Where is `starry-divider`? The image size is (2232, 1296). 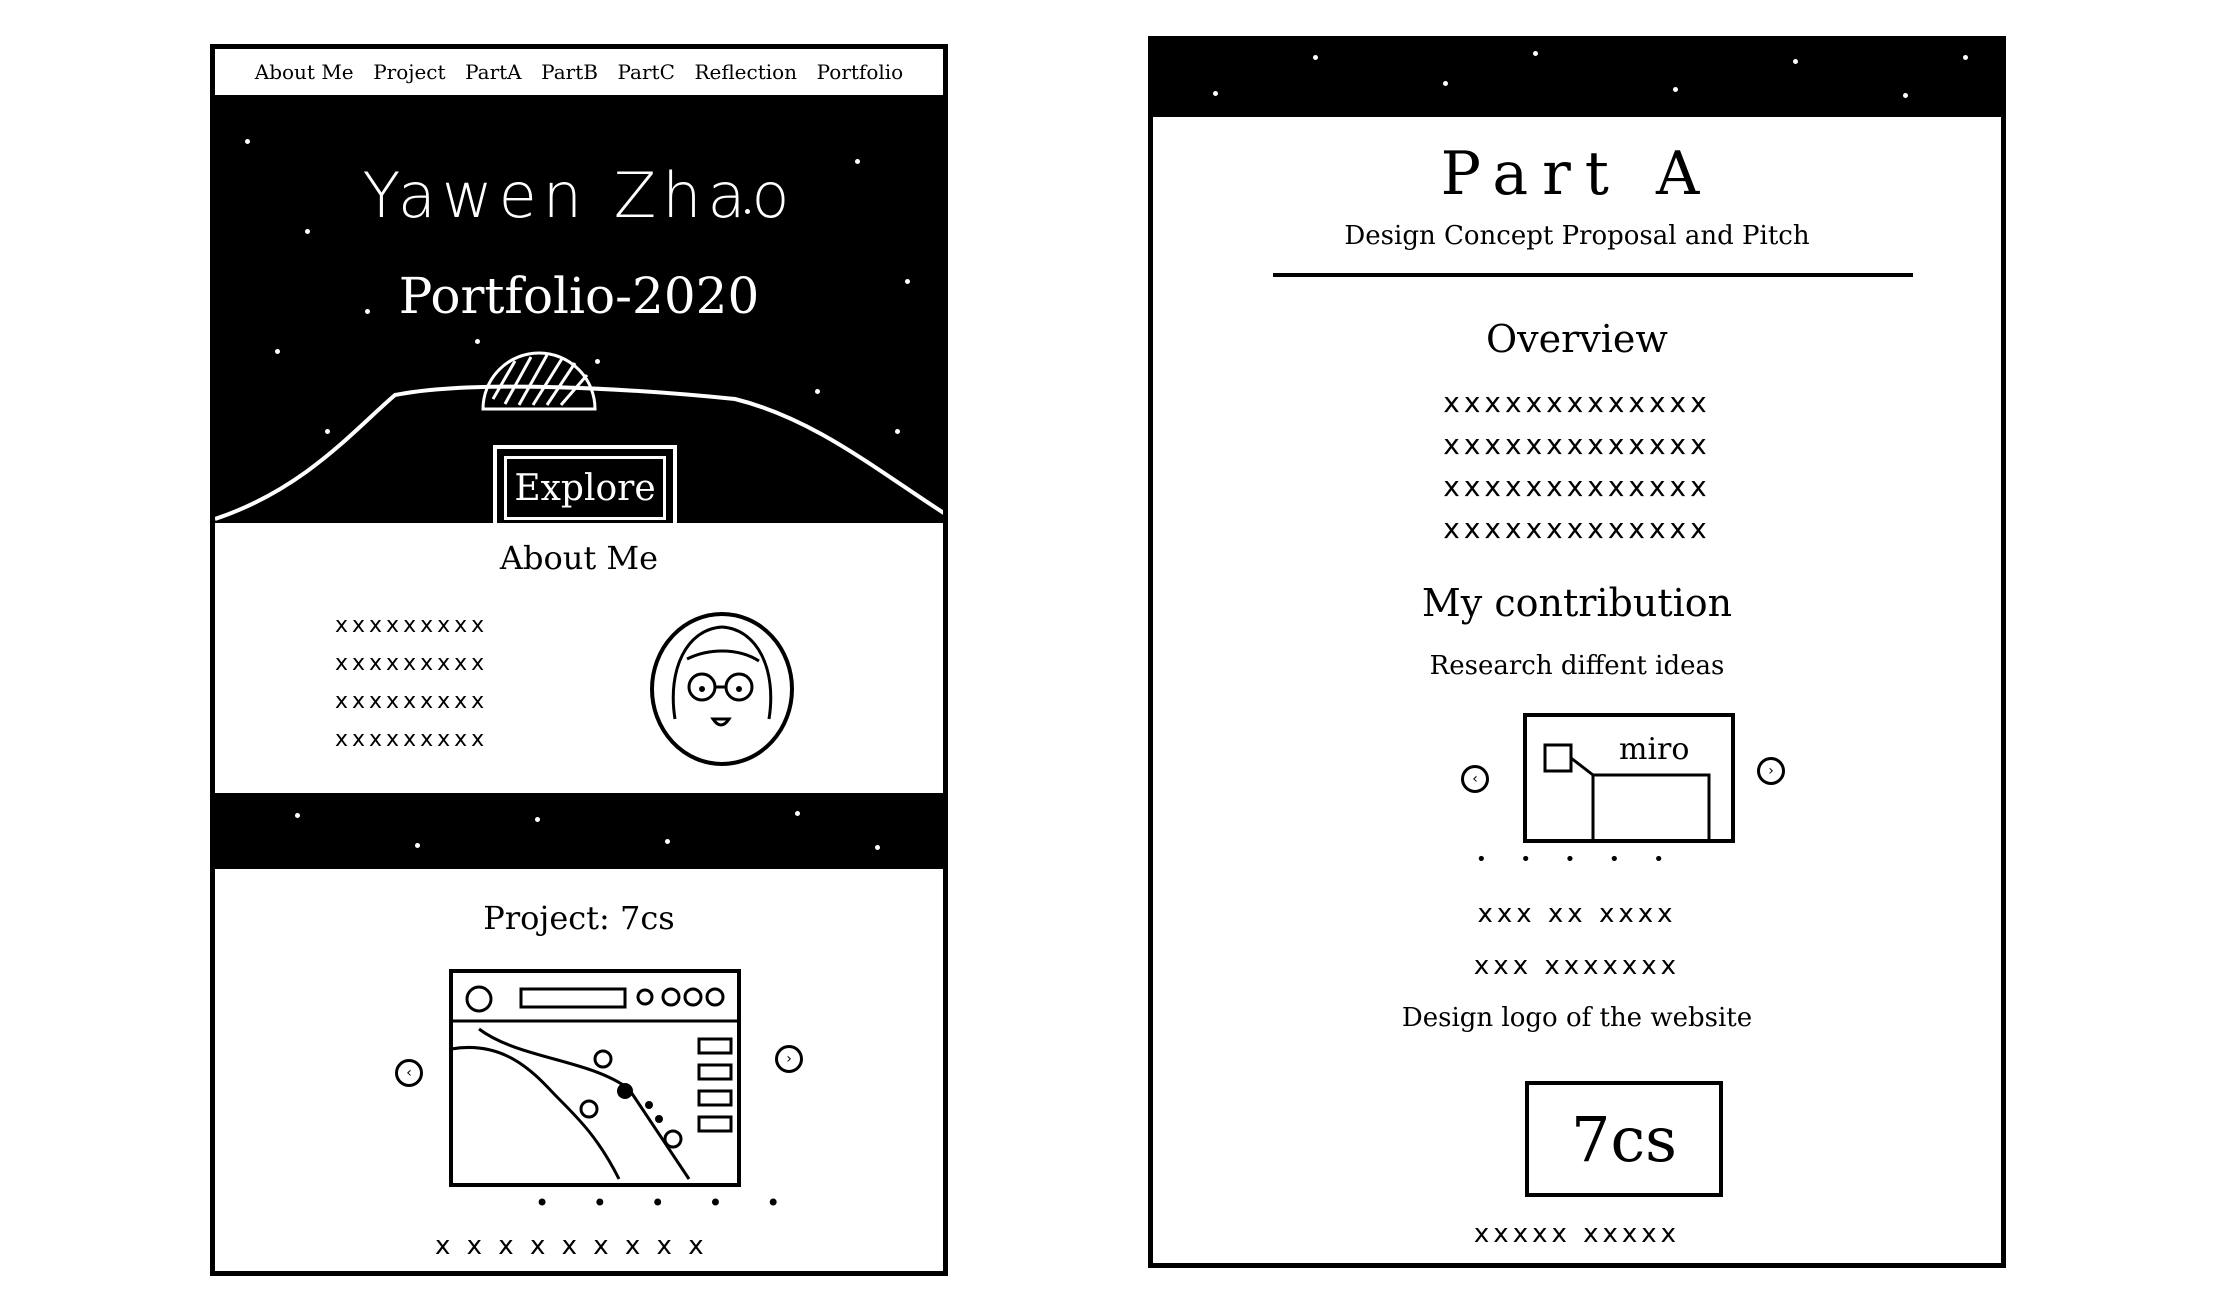 starry-divider is located at coordinates (579, 831).